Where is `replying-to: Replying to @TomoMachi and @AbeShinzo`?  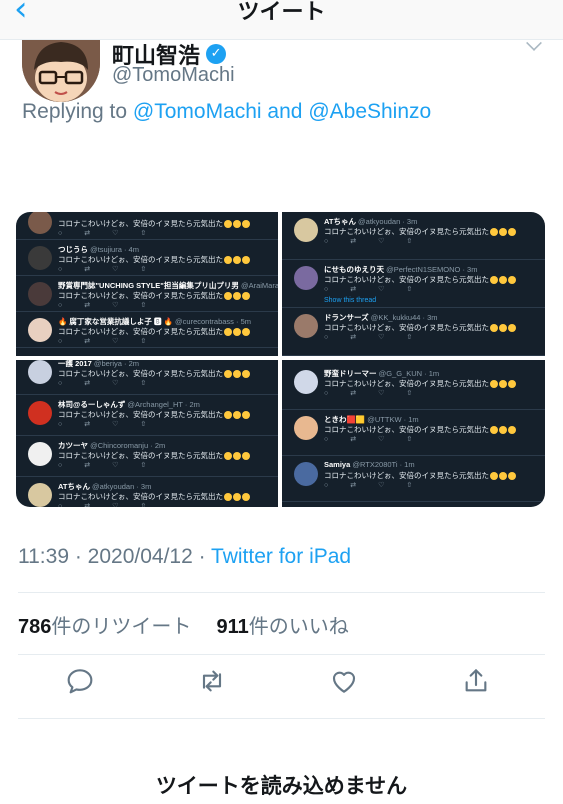
replying-to: Replying to @TomoMachi and @AbeShinzo is located at coordinates (226, 112).